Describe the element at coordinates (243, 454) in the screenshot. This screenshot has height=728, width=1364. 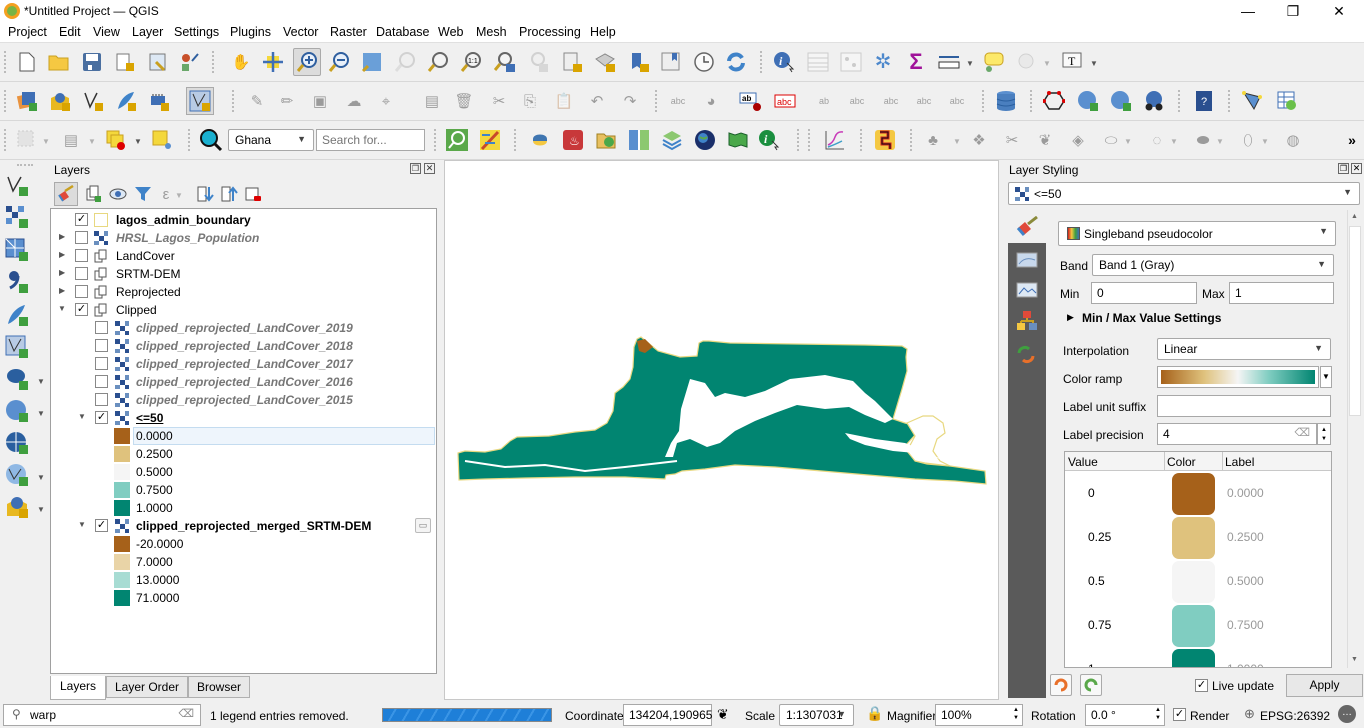
I see `legend-item: 0.2500` at that location.